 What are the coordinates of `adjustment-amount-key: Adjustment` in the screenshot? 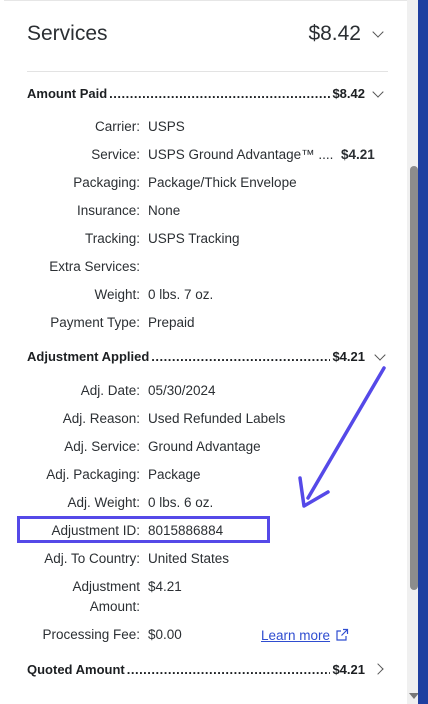 It's located at (106, 586).